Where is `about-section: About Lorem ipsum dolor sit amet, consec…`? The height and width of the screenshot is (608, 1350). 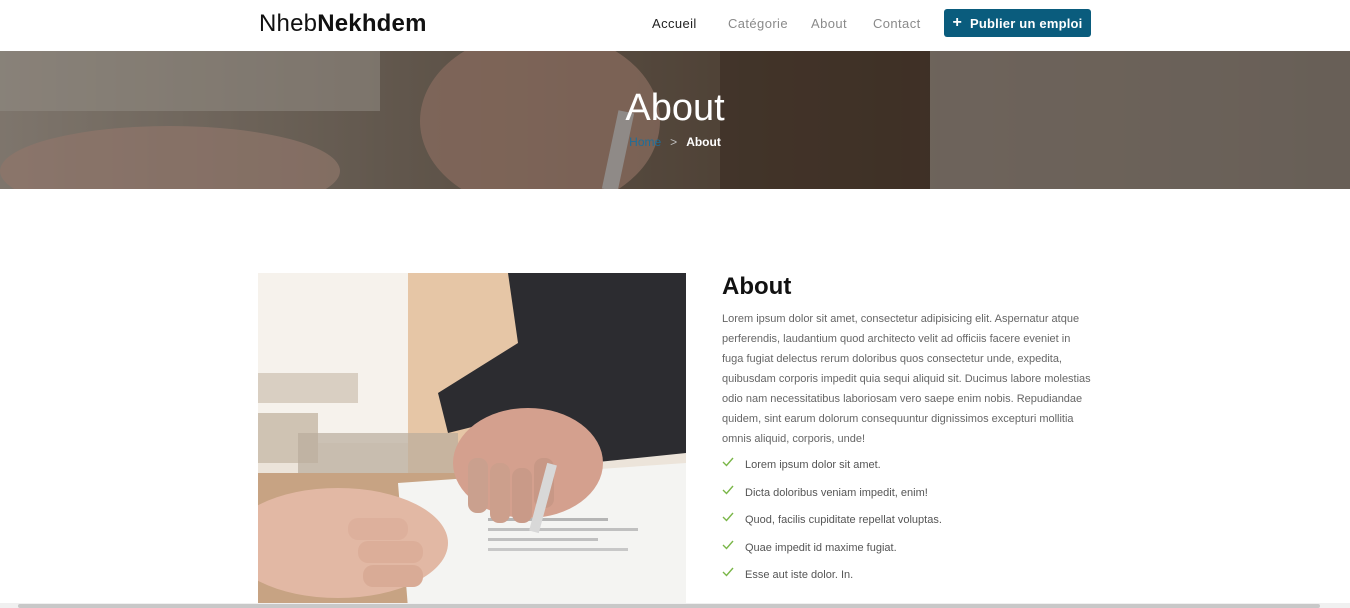
about-section: About Lorem ipsum dolor sit amet, consec… is located at coordinates (907, 434).